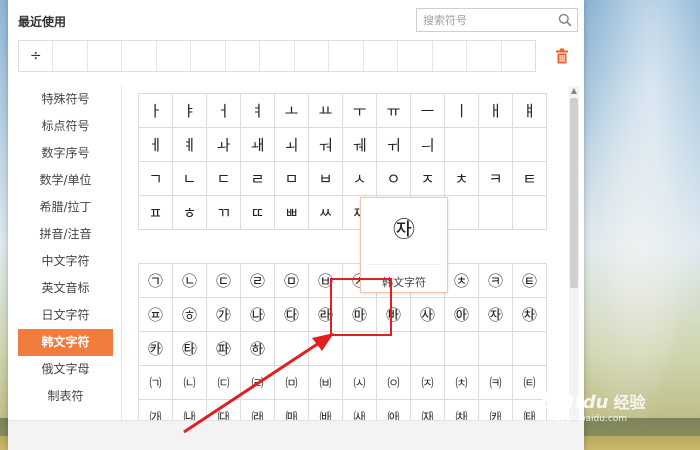 The width and height of the screenshot is (700, 450). I want to click on symbol-cell: ㉰, so click(292, 315).